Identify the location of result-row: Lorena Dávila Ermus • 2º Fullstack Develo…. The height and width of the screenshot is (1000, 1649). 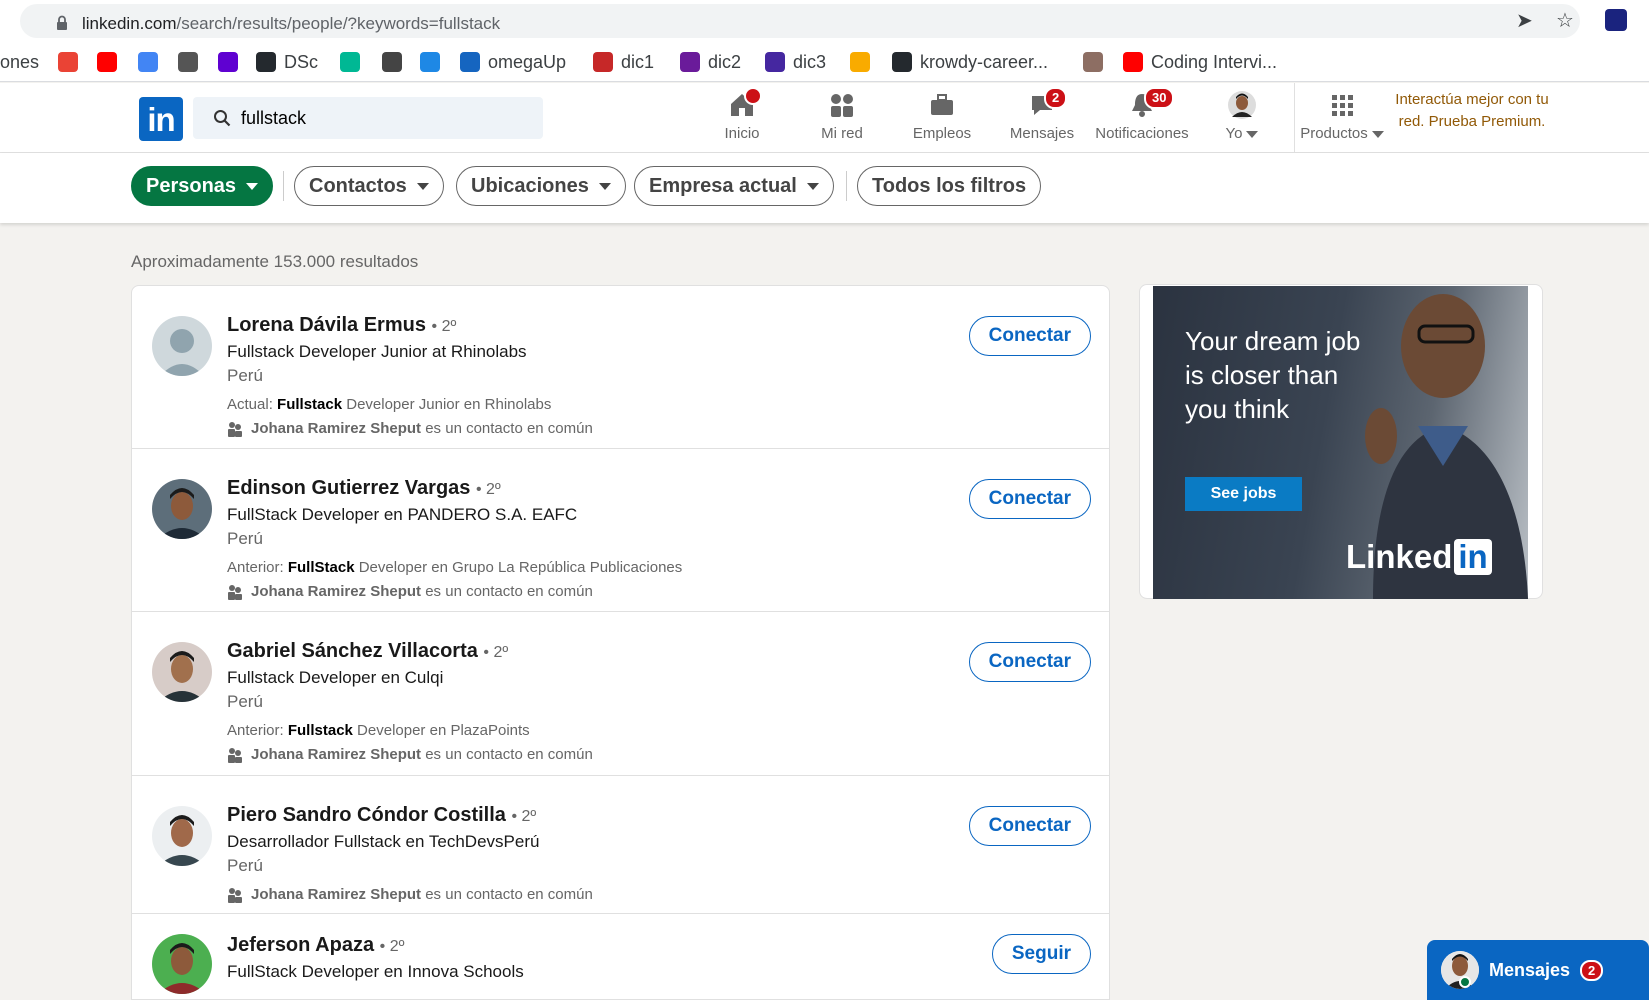
(620, 367).